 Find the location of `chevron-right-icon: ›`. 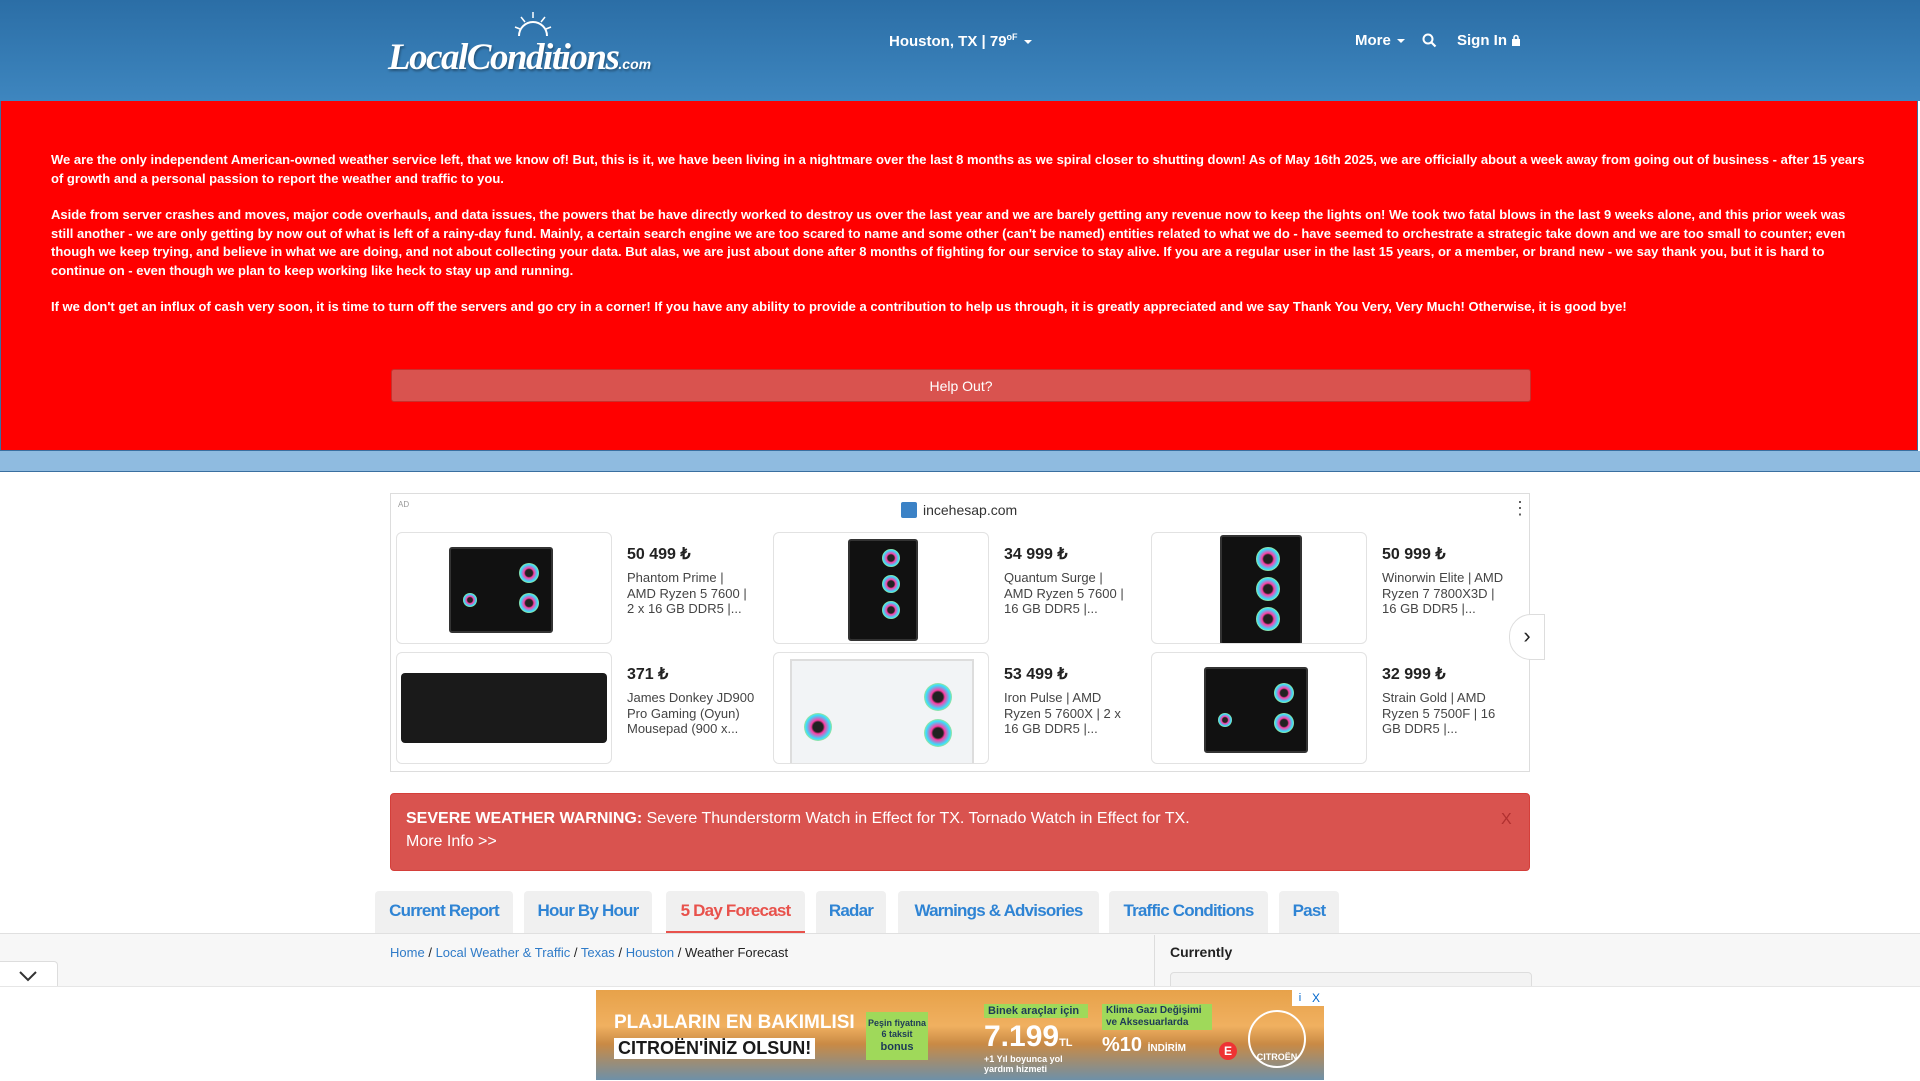

chevron-right-icon: › is located at coordinates (1527, 637).